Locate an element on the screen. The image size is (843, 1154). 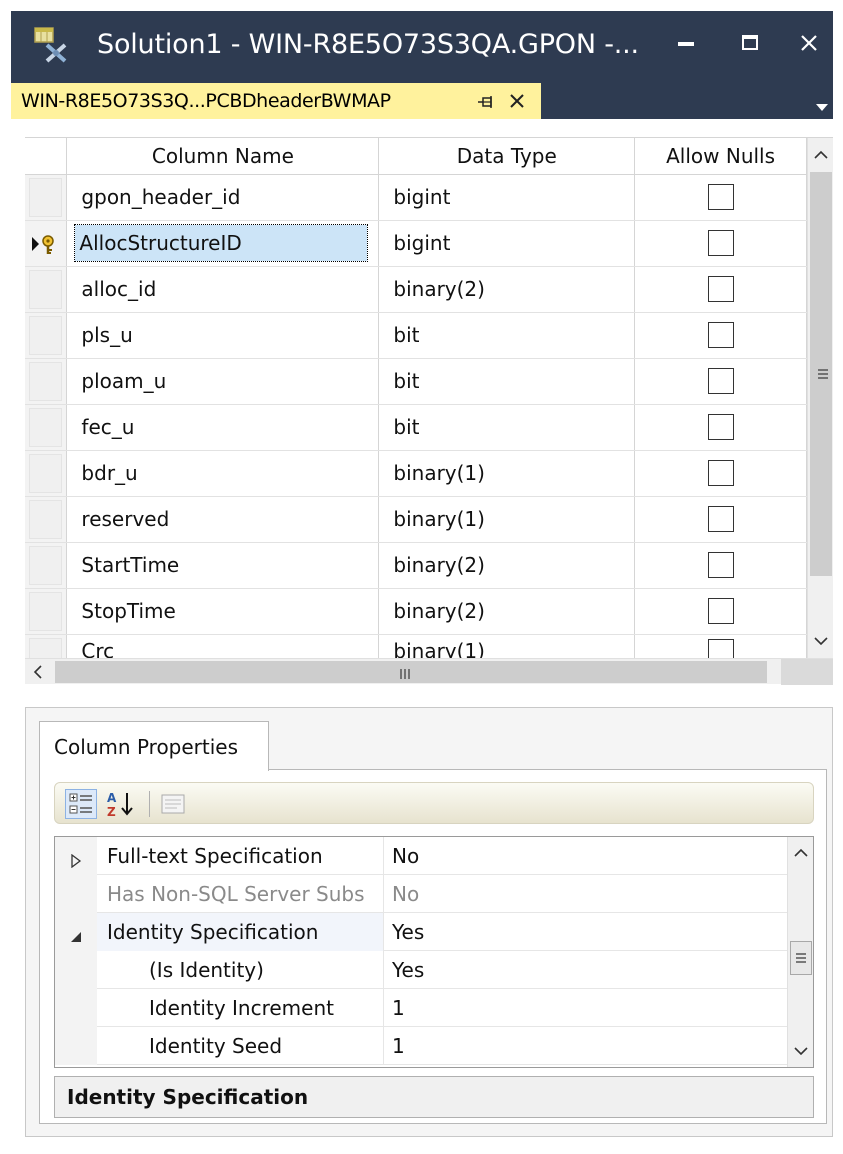
grid-vertical-scrollbar is located at coordinates (820, 398).